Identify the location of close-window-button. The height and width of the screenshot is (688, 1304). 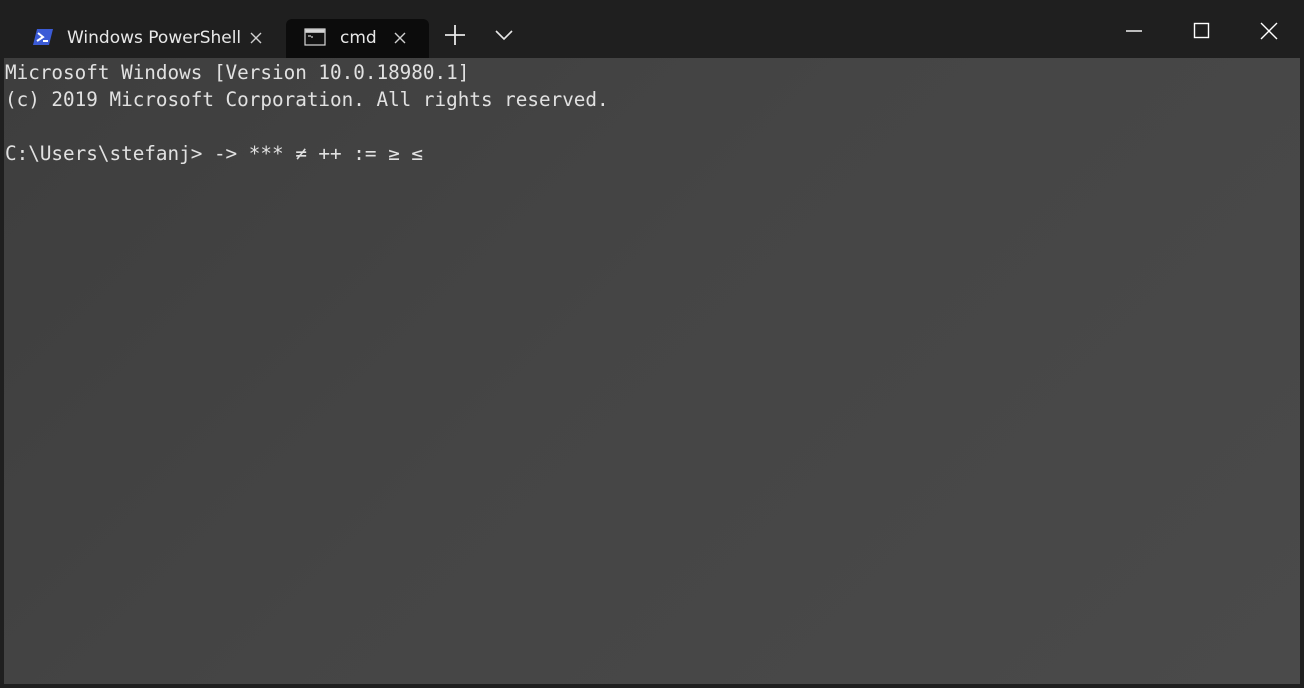
(1269, 31).